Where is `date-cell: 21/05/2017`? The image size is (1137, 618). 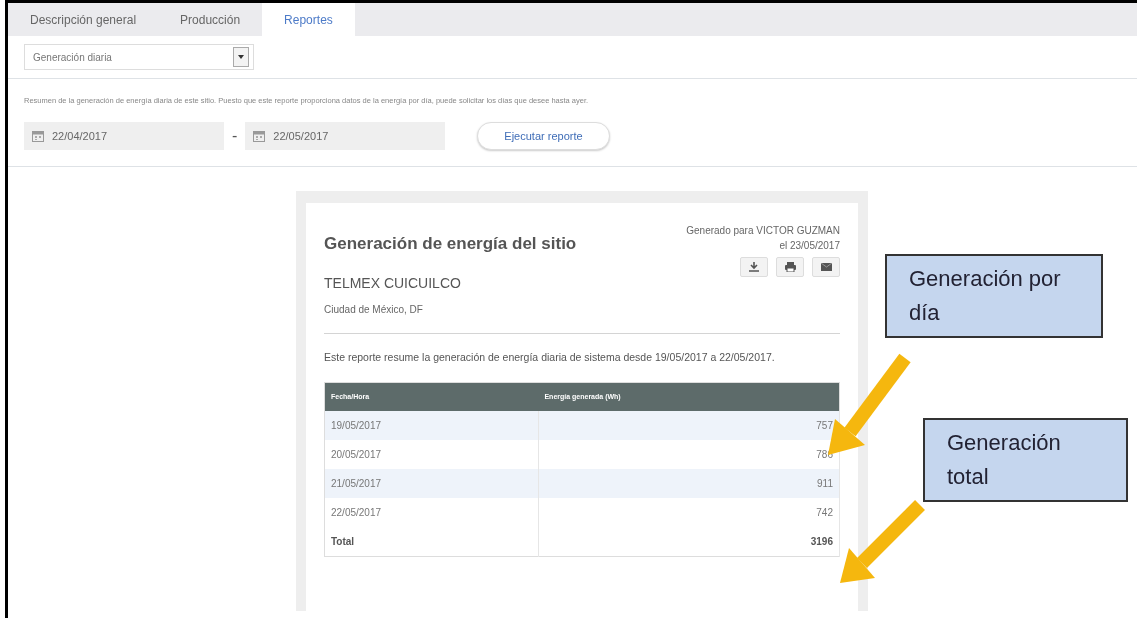
date-cell: 21/05/2017 is located at coordinates (431, 483).